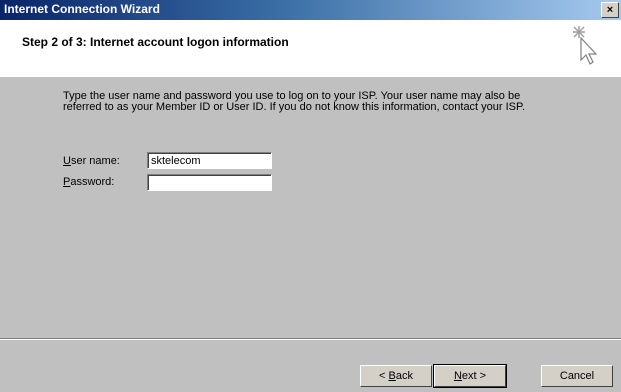 This screenshot has width=621, height=392. I want to click on close-button: ×, so click(610, 10).